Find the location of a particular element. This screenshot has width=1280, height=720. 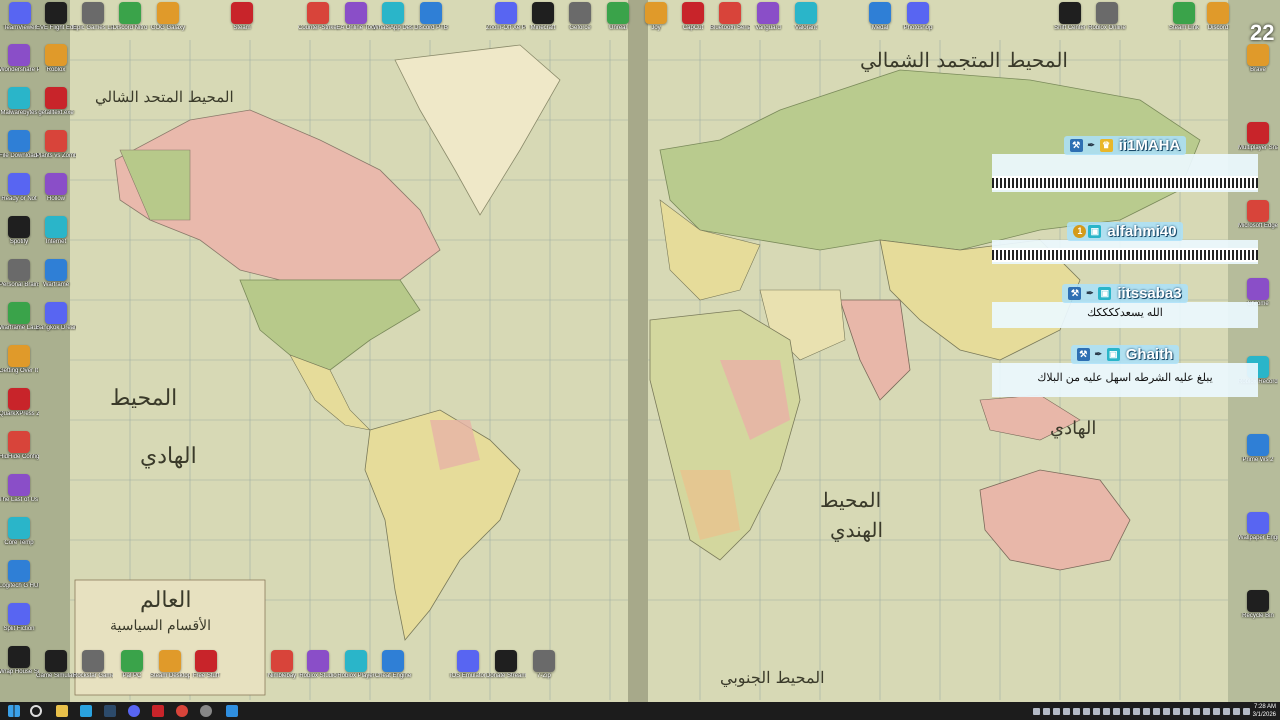

desktop-icon-bottom: iOS Emulator is located at coordinates (468, 665).